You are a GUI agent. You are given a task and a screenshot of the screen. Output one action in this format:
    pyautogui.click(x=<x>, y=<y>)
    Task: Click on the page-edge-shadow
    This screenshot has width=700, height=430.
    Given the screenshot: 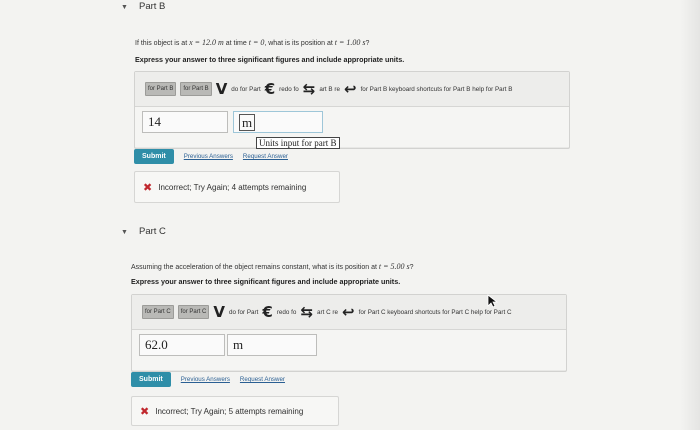 What is the action you would take?
    pyautogui.click(x=690, y=215)
    